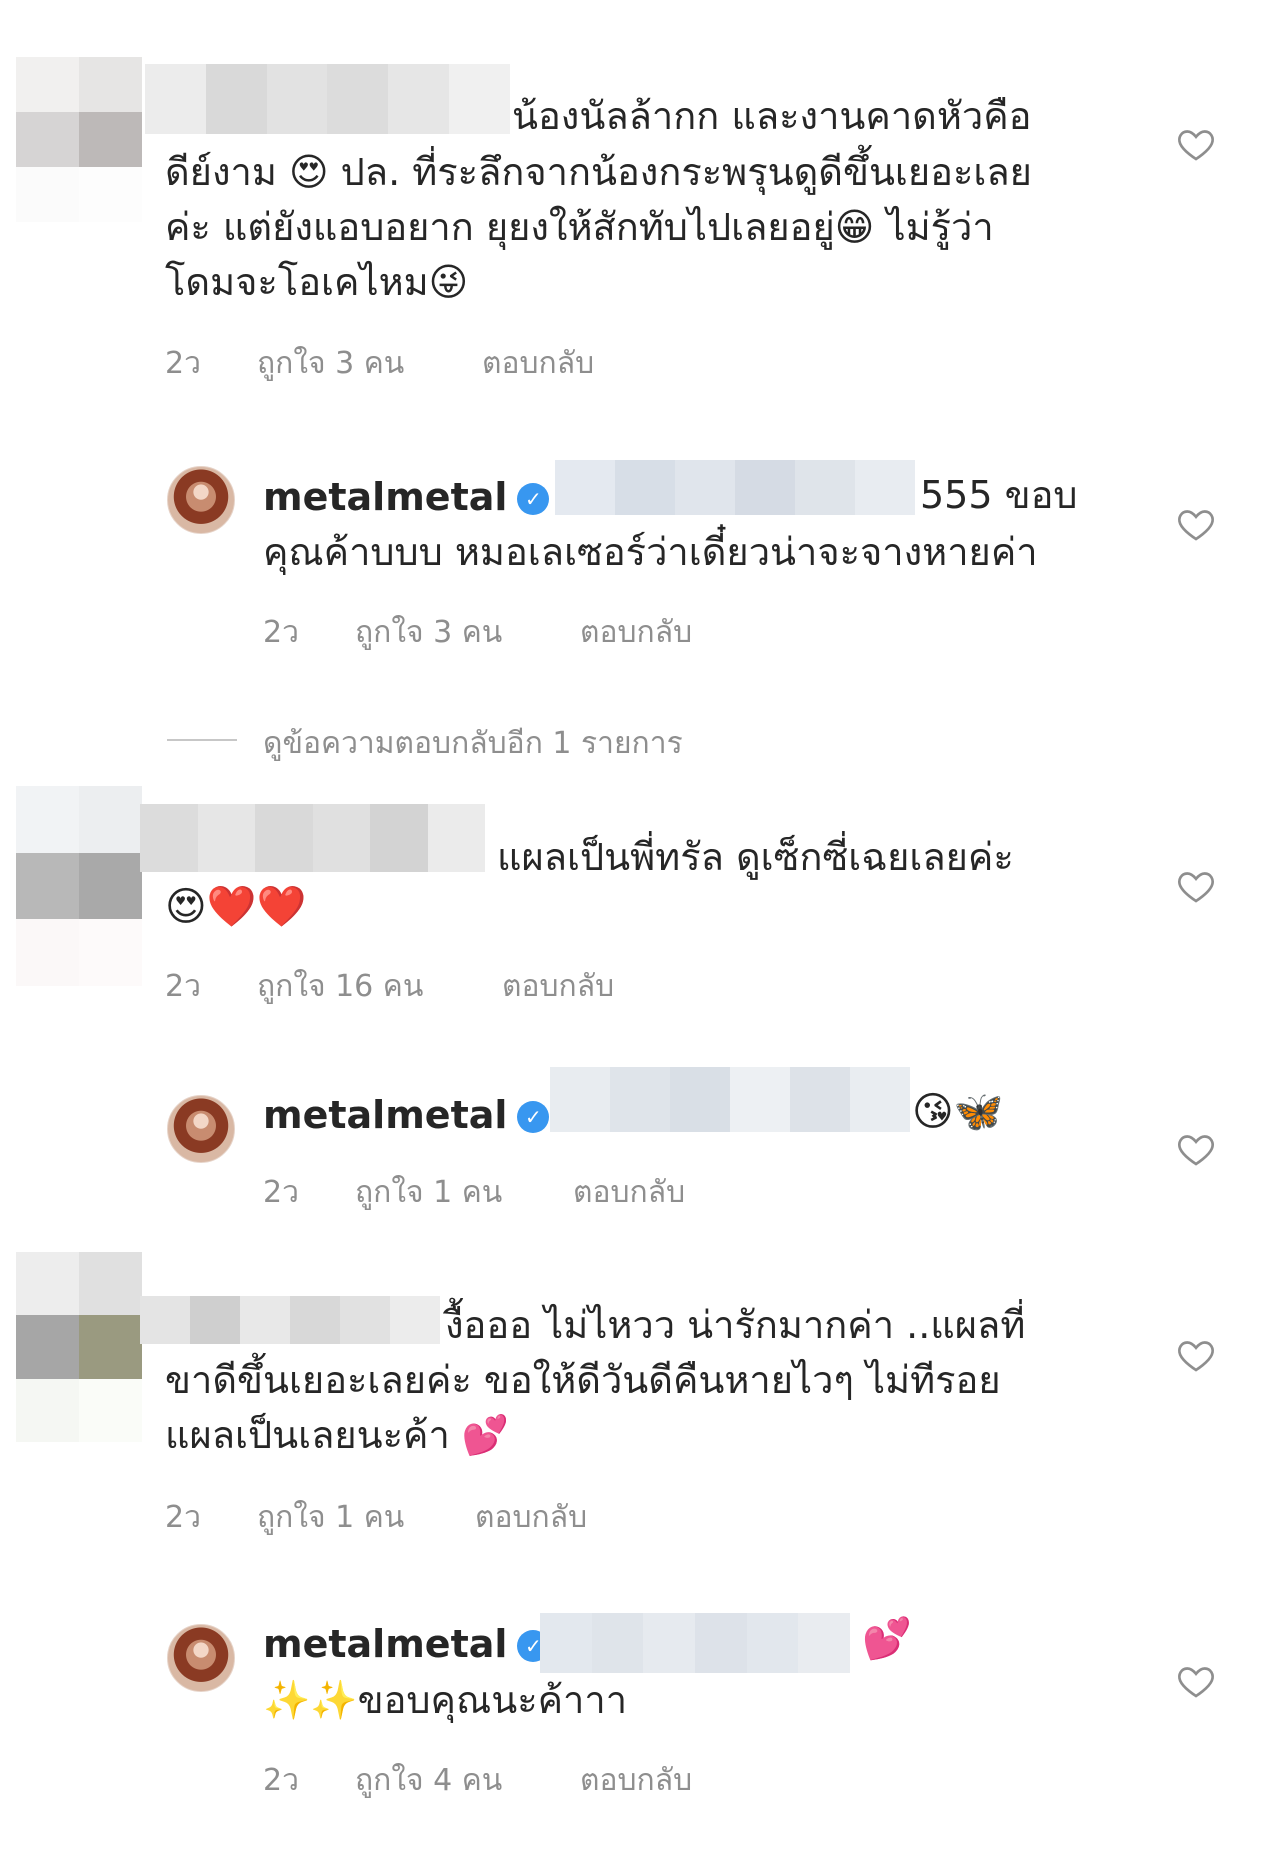 The height and width of the screenshot is (1864, 1280). What do you see at coordinates (317, 282) in the screenshot?
I see `comment-text: โดมจะโอเคไหม😜` at bounding box center [317, 282].